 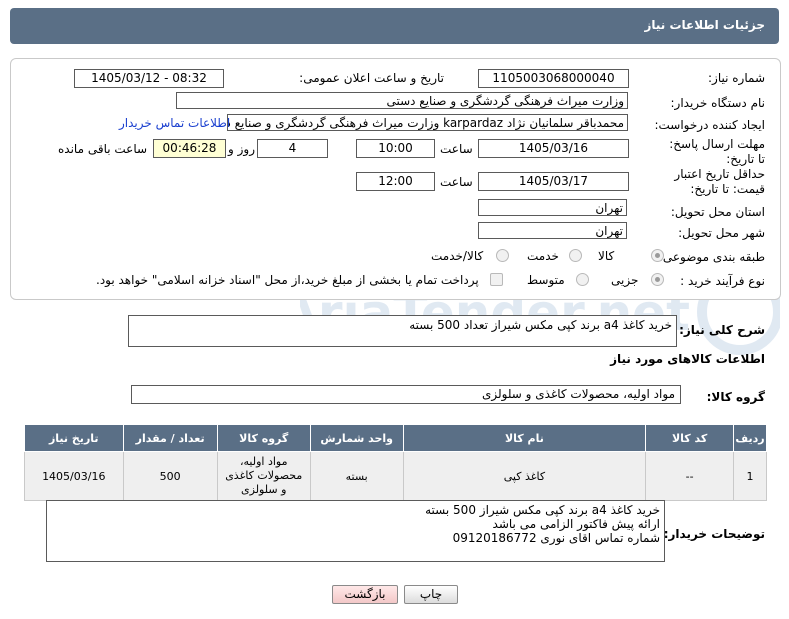 I want to click on purchase-type-radio-medium, so click(x=582, y=279).